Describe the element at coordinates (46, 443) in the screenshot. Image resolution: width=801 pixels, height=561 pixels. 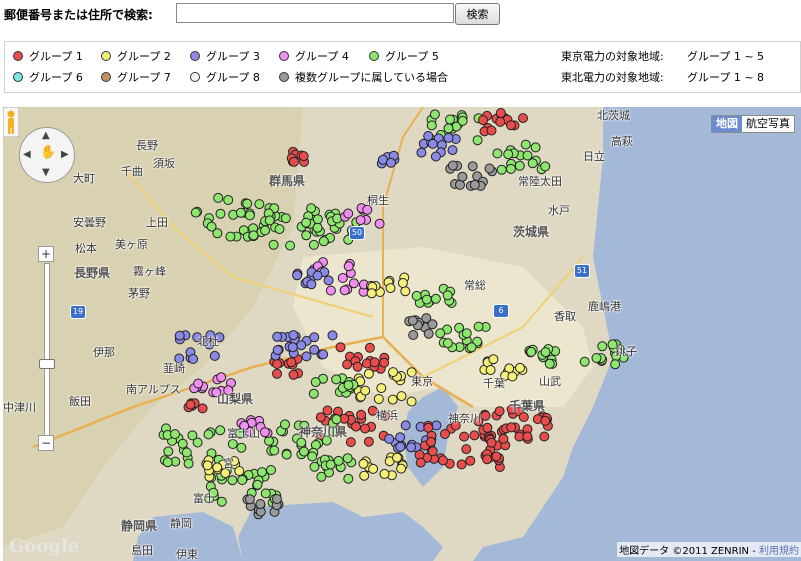
I see `zoom-out-icon: −` at that location.